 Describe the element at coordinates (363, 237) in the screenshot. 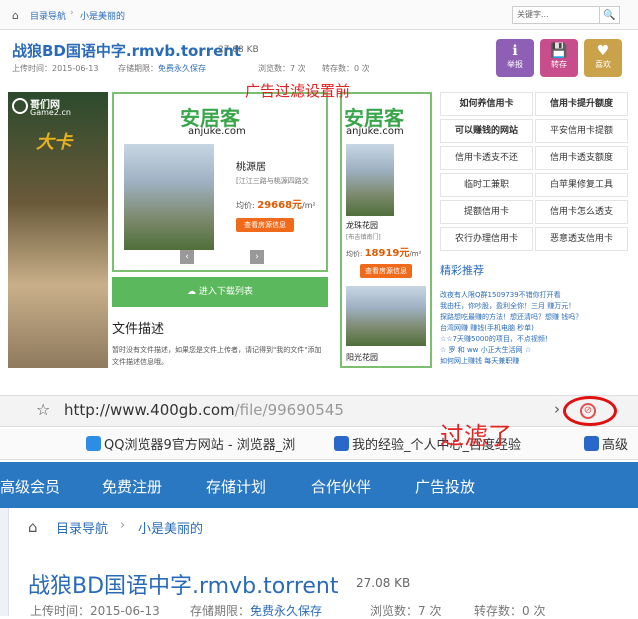

I see `estate-address: [布吉镇南门]` at that location.